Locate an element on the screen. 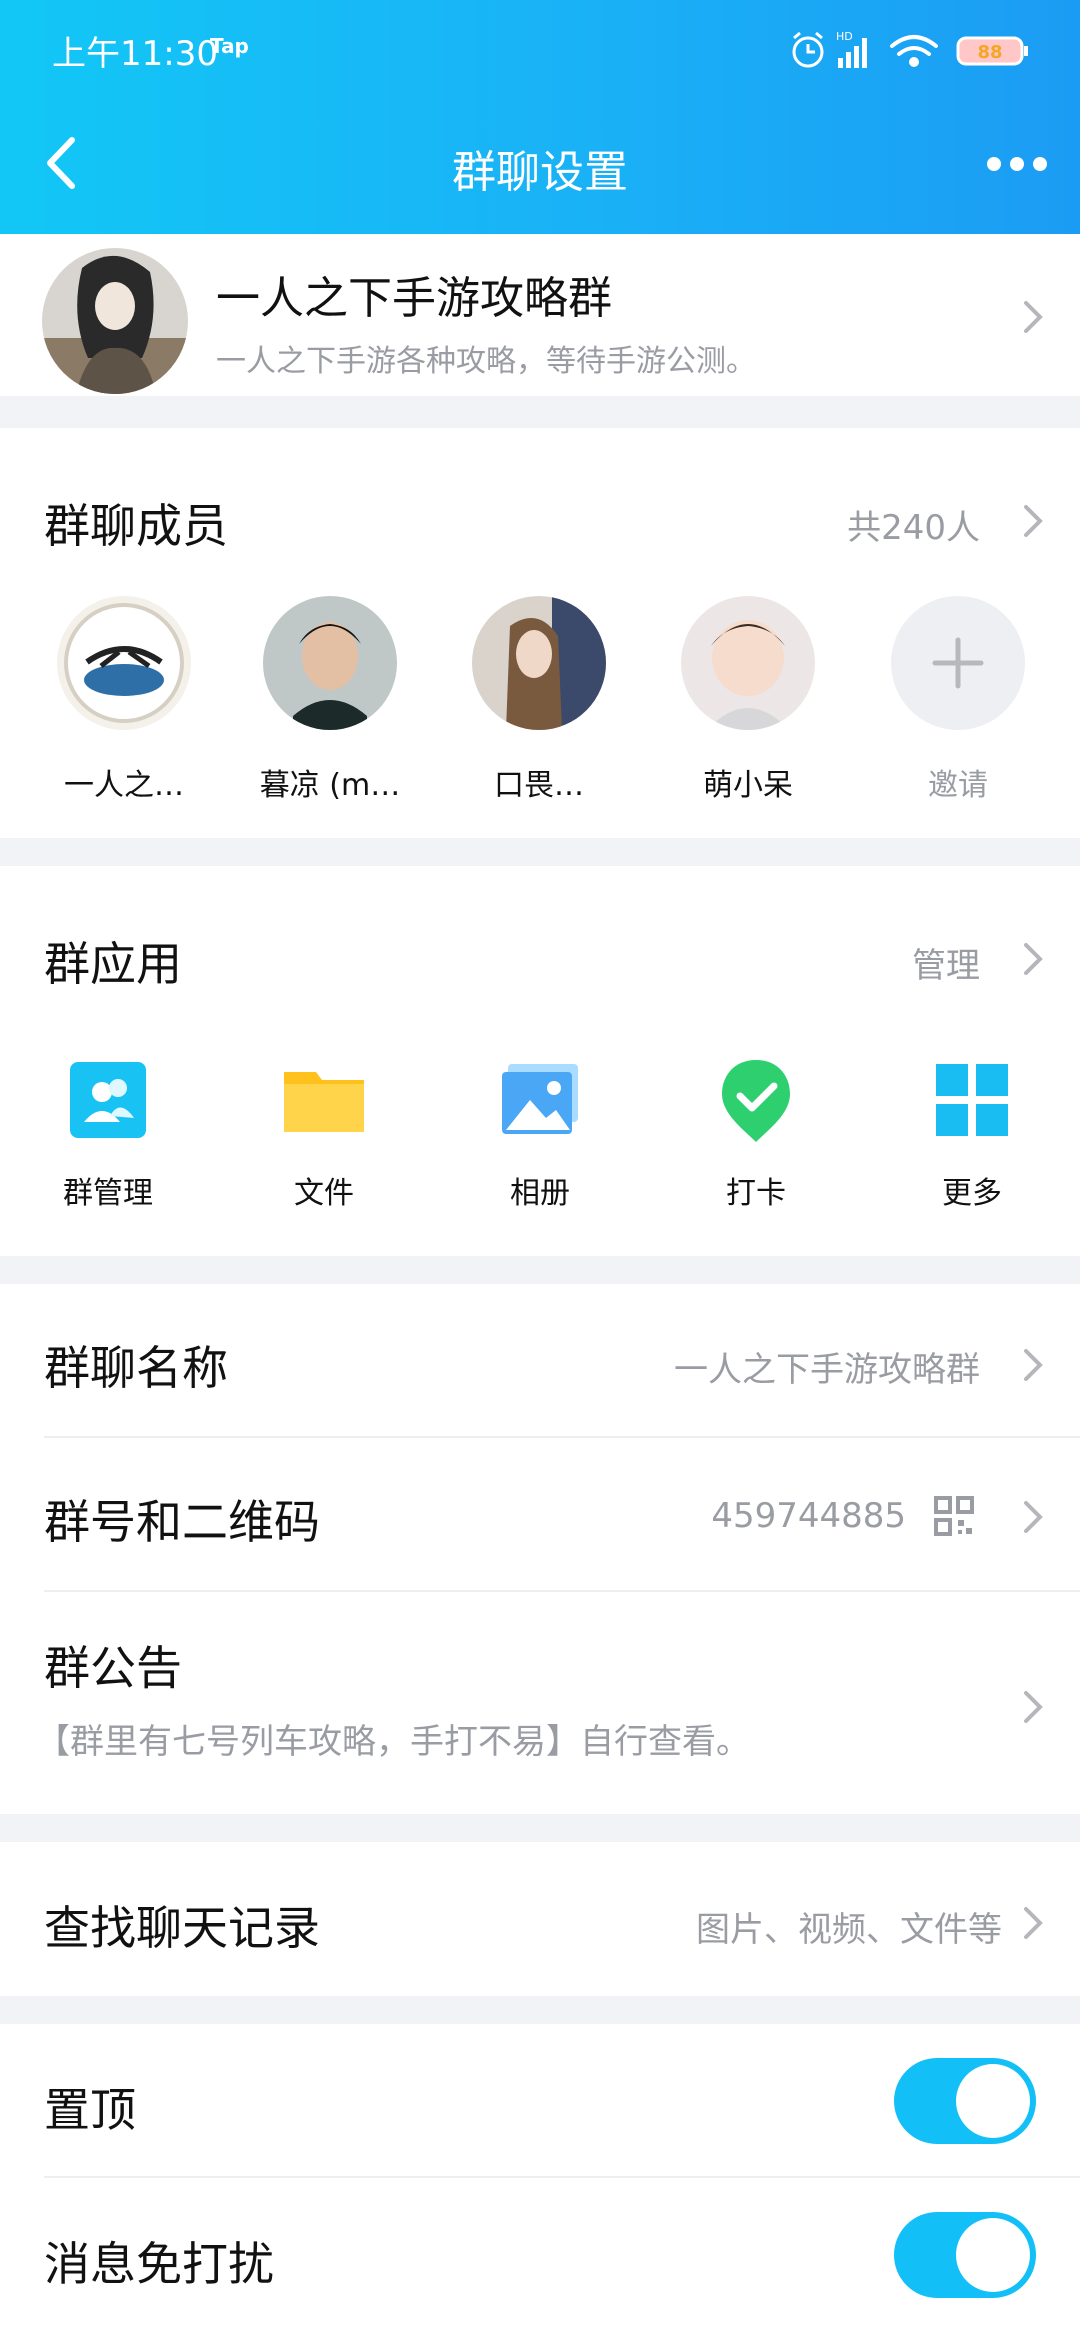 This screenshot has width=1080, height=2340. app-group-manage: 群管理 is located at coordinates (108, 1135).